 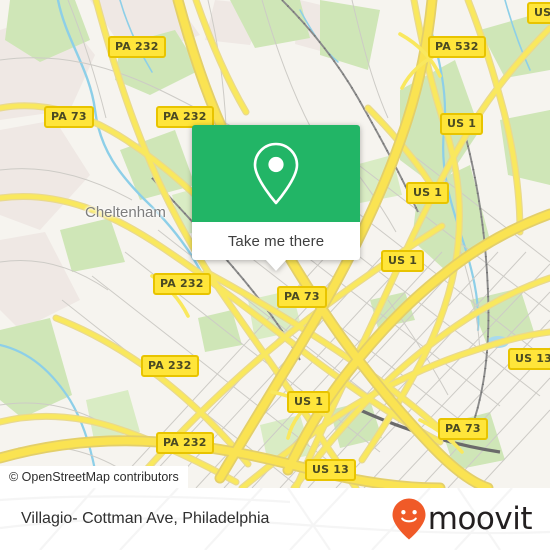 I want to click on popup-pointer-tail, so click(x=276, y=265).